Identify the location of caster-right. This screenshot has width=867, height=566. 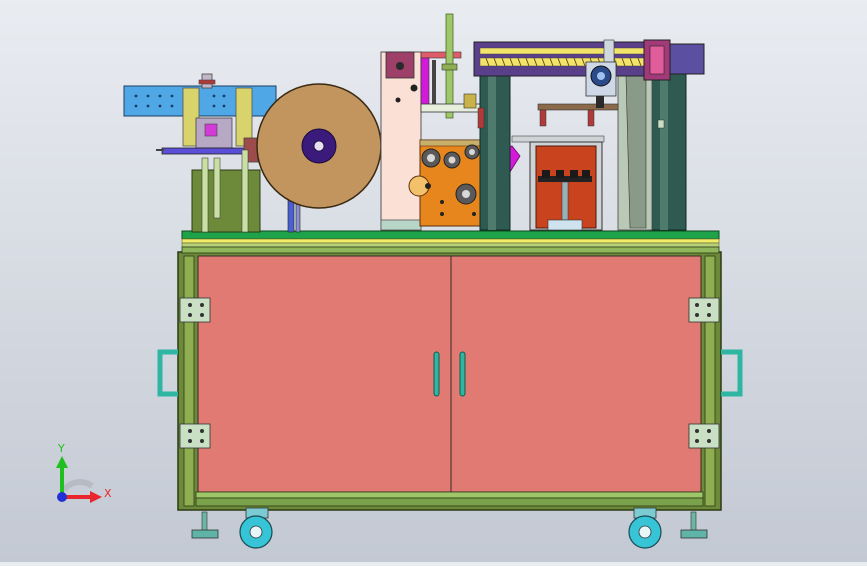
(645, 528).